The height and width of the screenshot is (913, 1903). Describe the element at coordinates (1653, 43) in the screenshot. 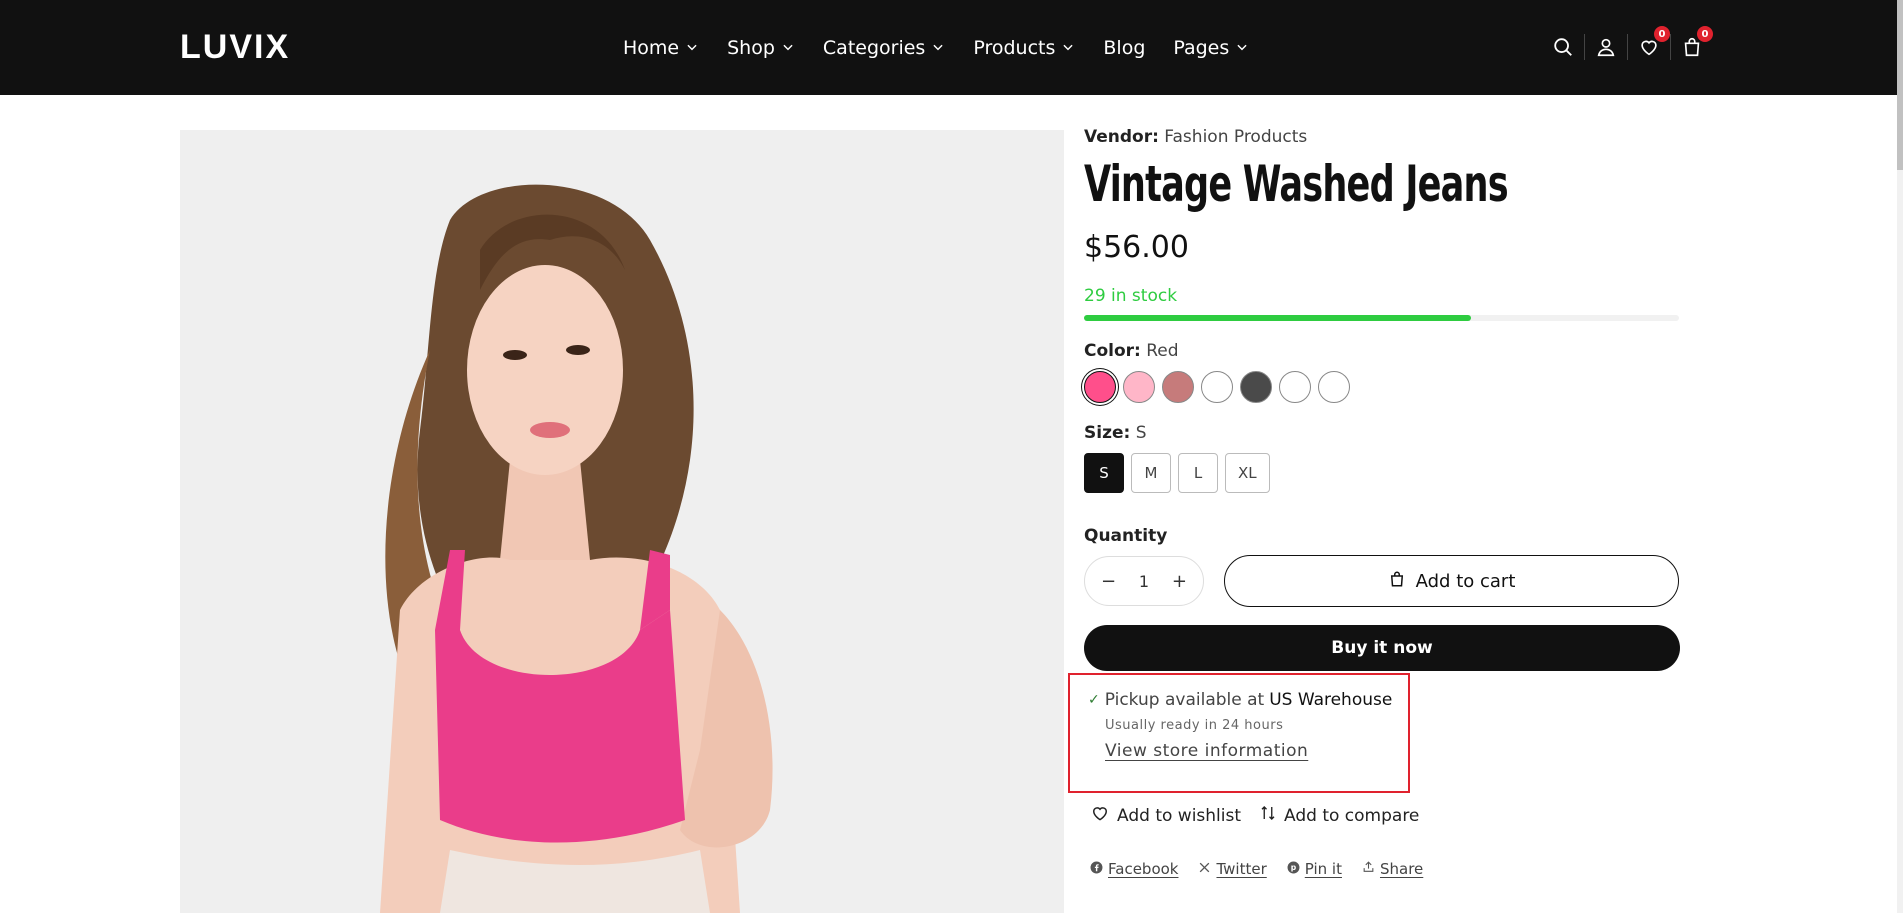

I see `wishlist-icon: 0` at that location.